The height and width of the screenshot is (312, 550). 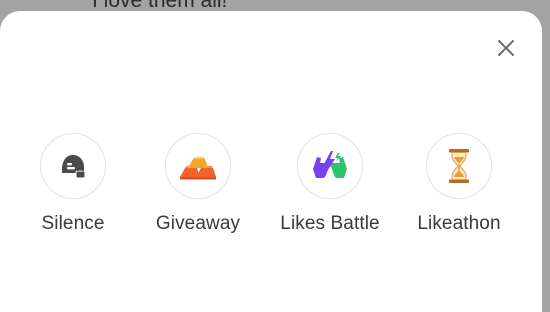 I want to click on likes-battle-icon, so click(x=330, y=164).